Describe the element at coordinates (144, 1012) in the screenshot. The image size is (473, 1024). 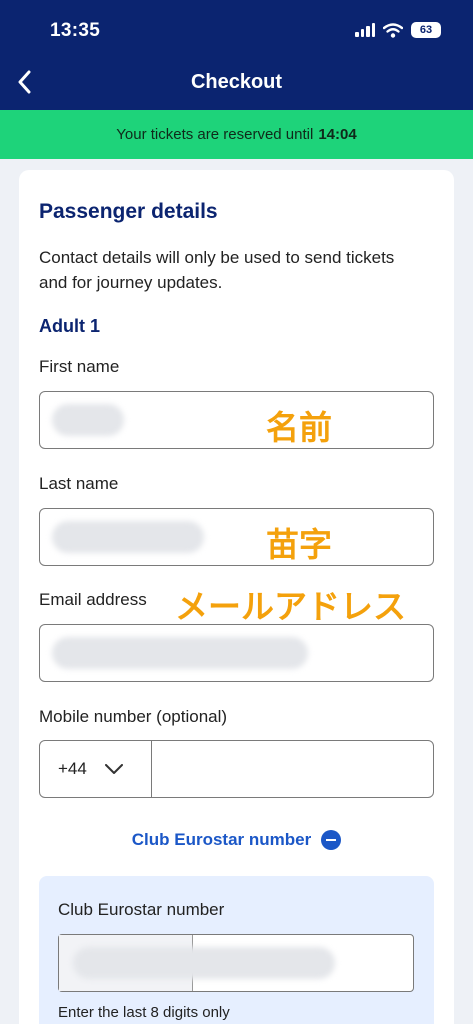
I see `club-number-hint: Enter the last 8 digits only` at that location.